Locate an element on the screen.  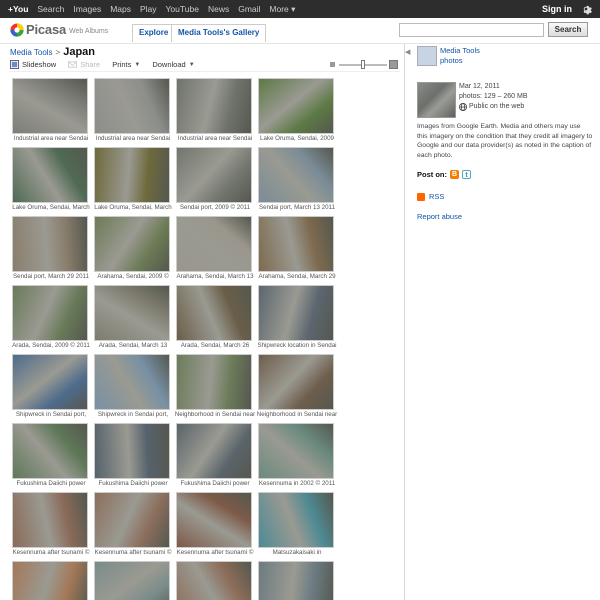
photo-tile: Matsuzakaisaki in is located at coordinates (297, 524).